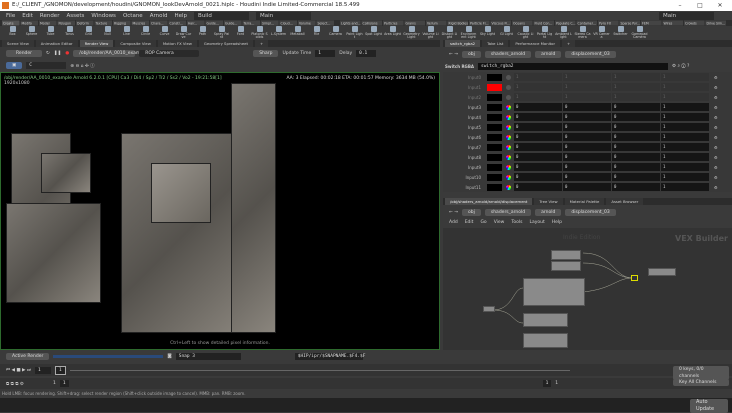  I want to click on global-start-field: 1, so click(547, 383).